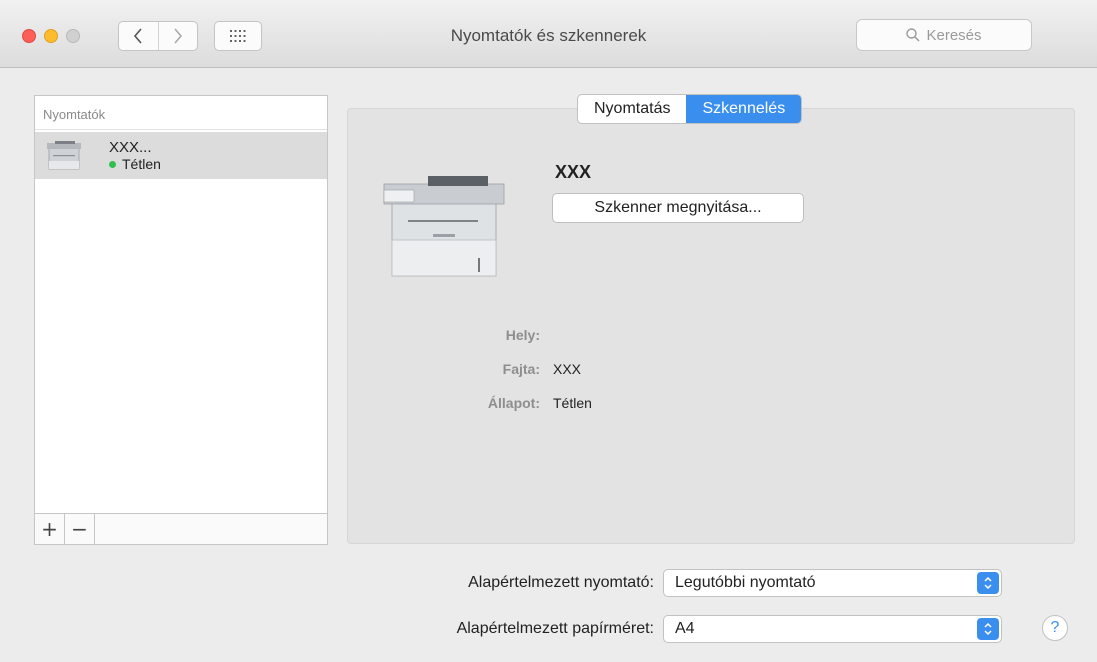 The height and width of the screenshot is (662, 1097). Describe the element at coordinates (181, 155) in the screenshot. I see `printer-list-item: XXX... Tétlen` at that location.